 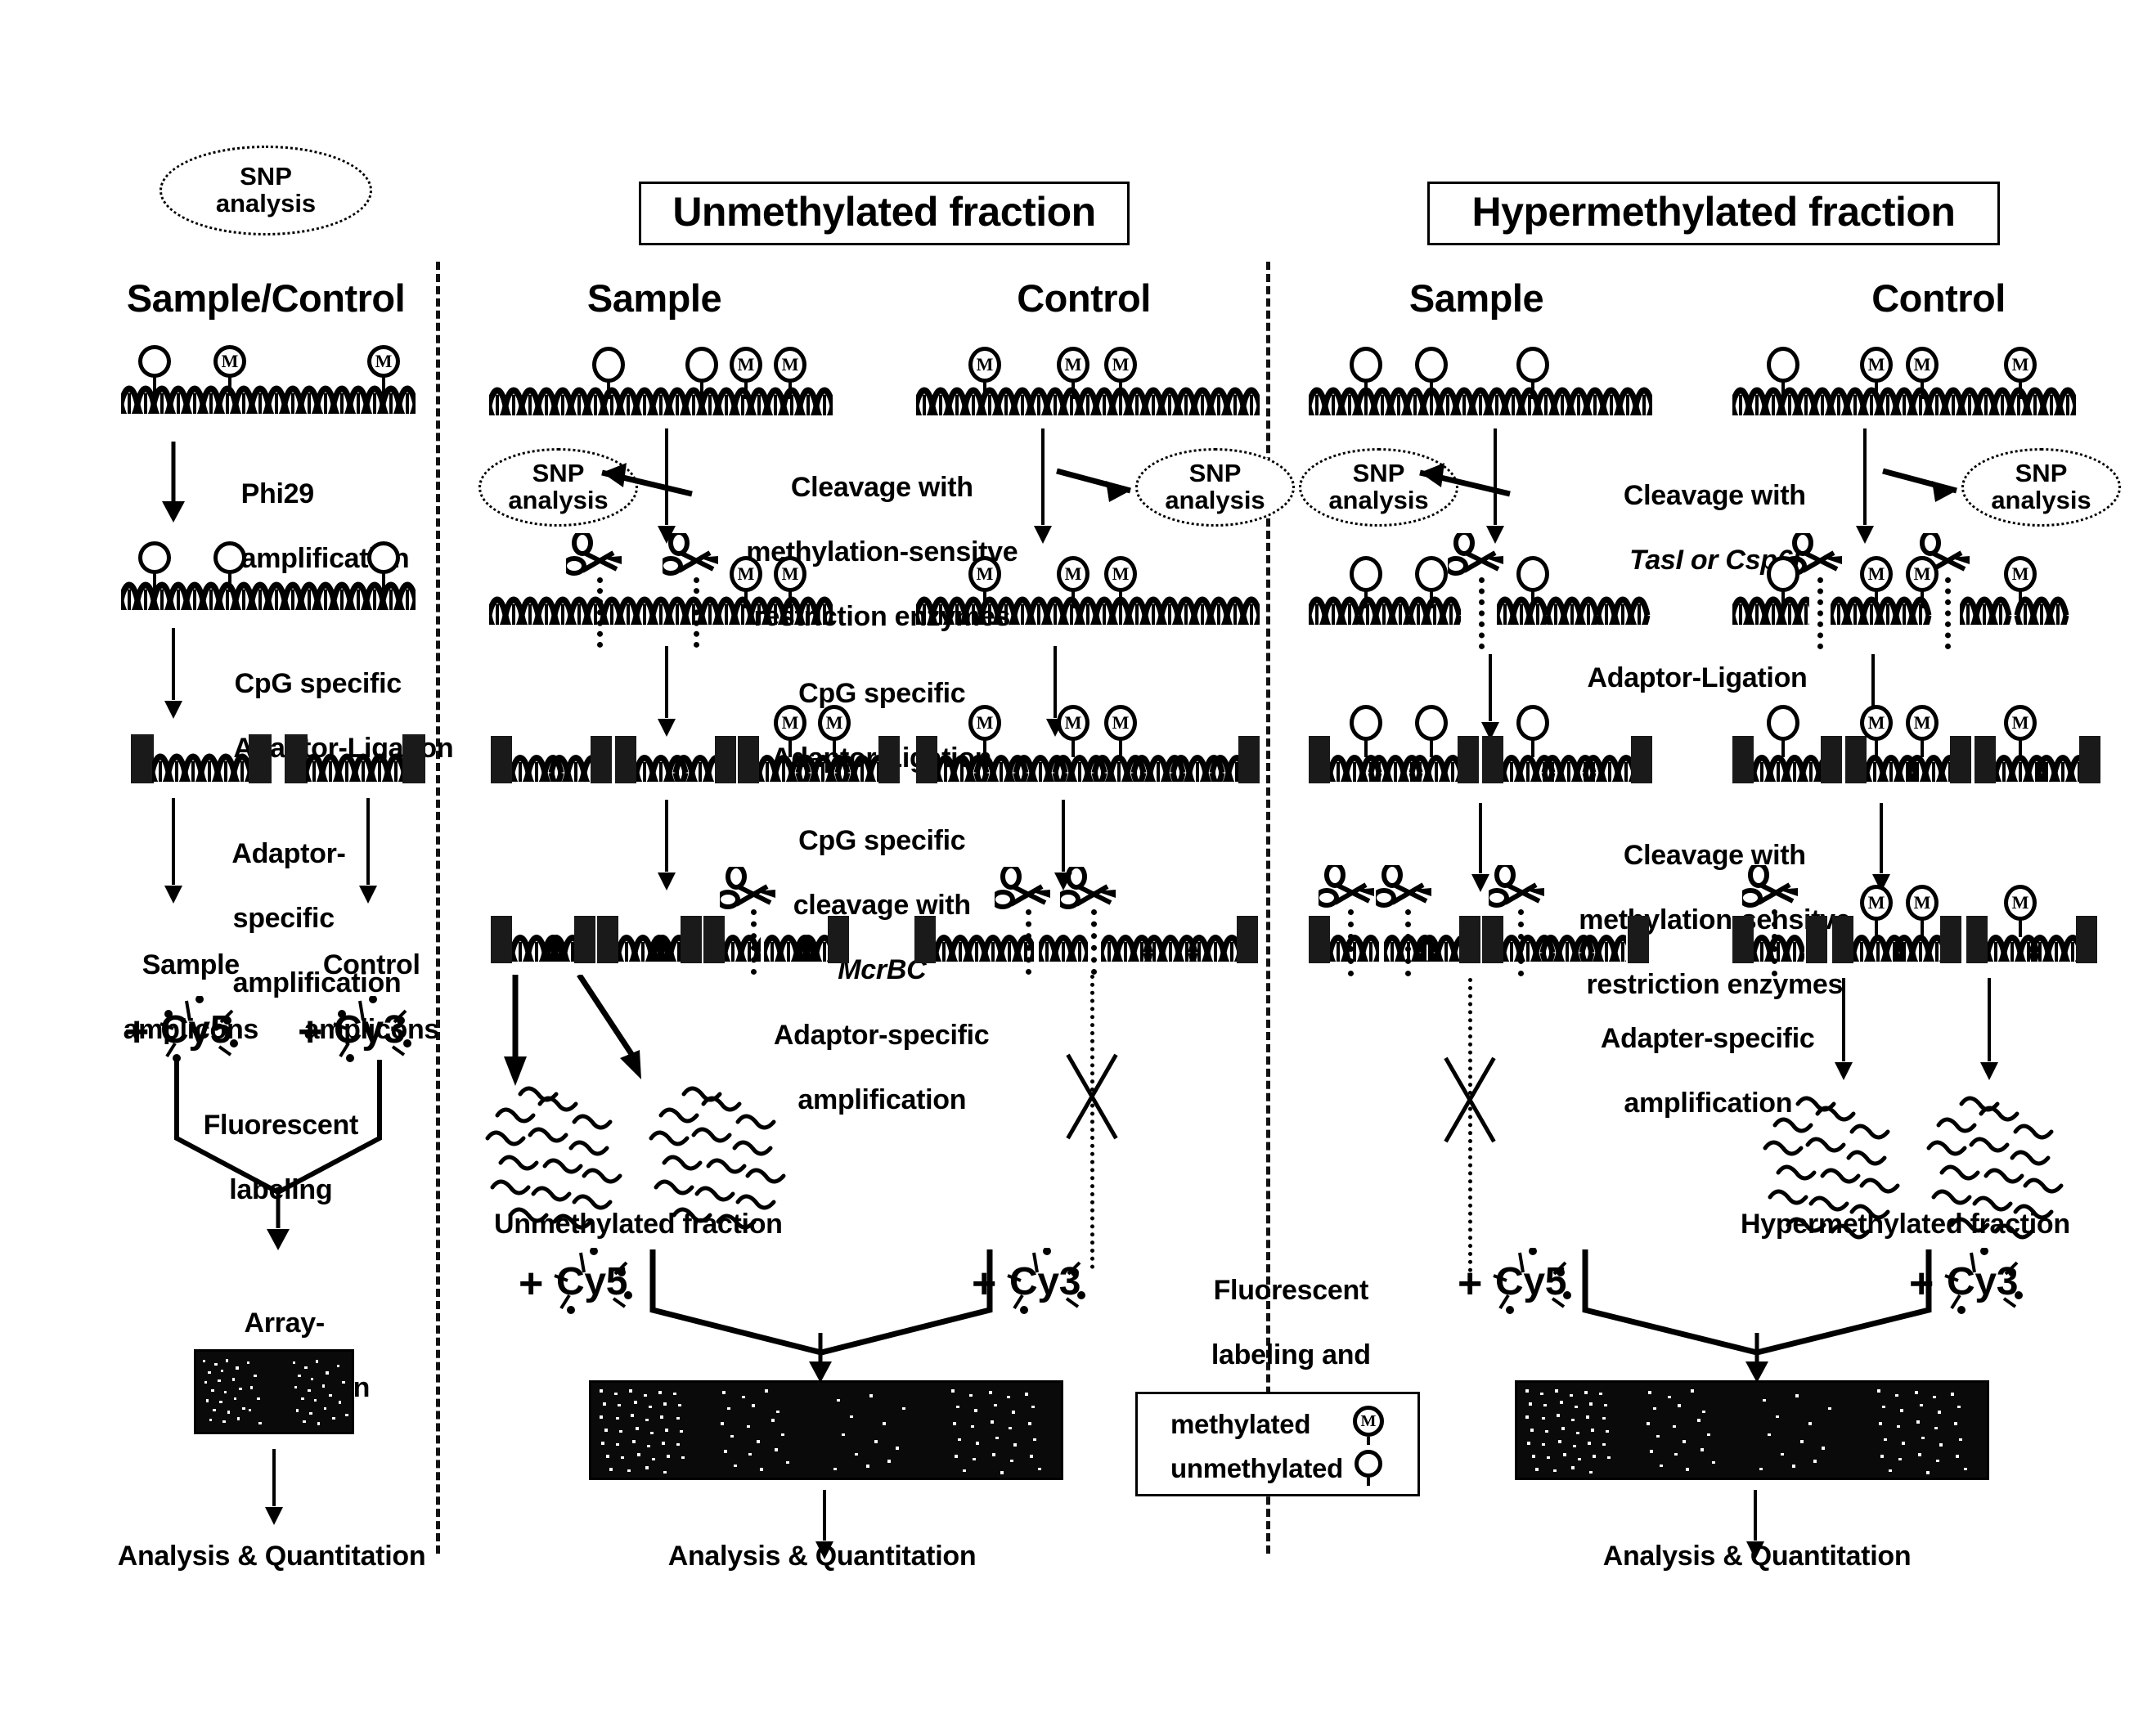 What do you see at coordinates (1291, 1291) in the screenshot?
I see `note-line: Fluorescent` at bounding box center [1291, 1291].